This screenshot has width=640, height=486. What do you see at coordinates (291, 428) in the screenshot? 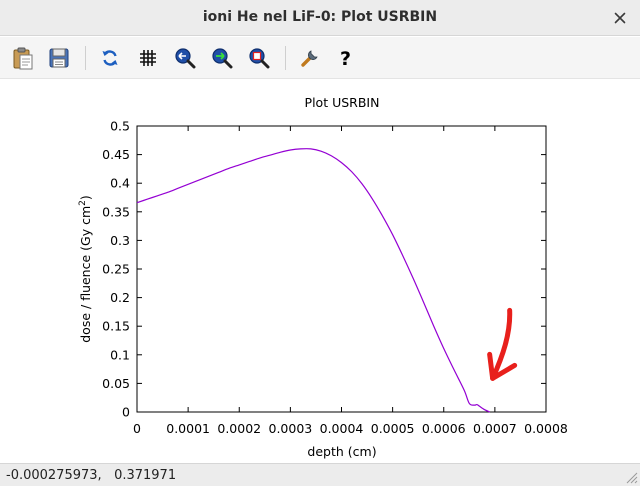
I see `x-tick-label: 0.0003` at bounding box center [291, 428].